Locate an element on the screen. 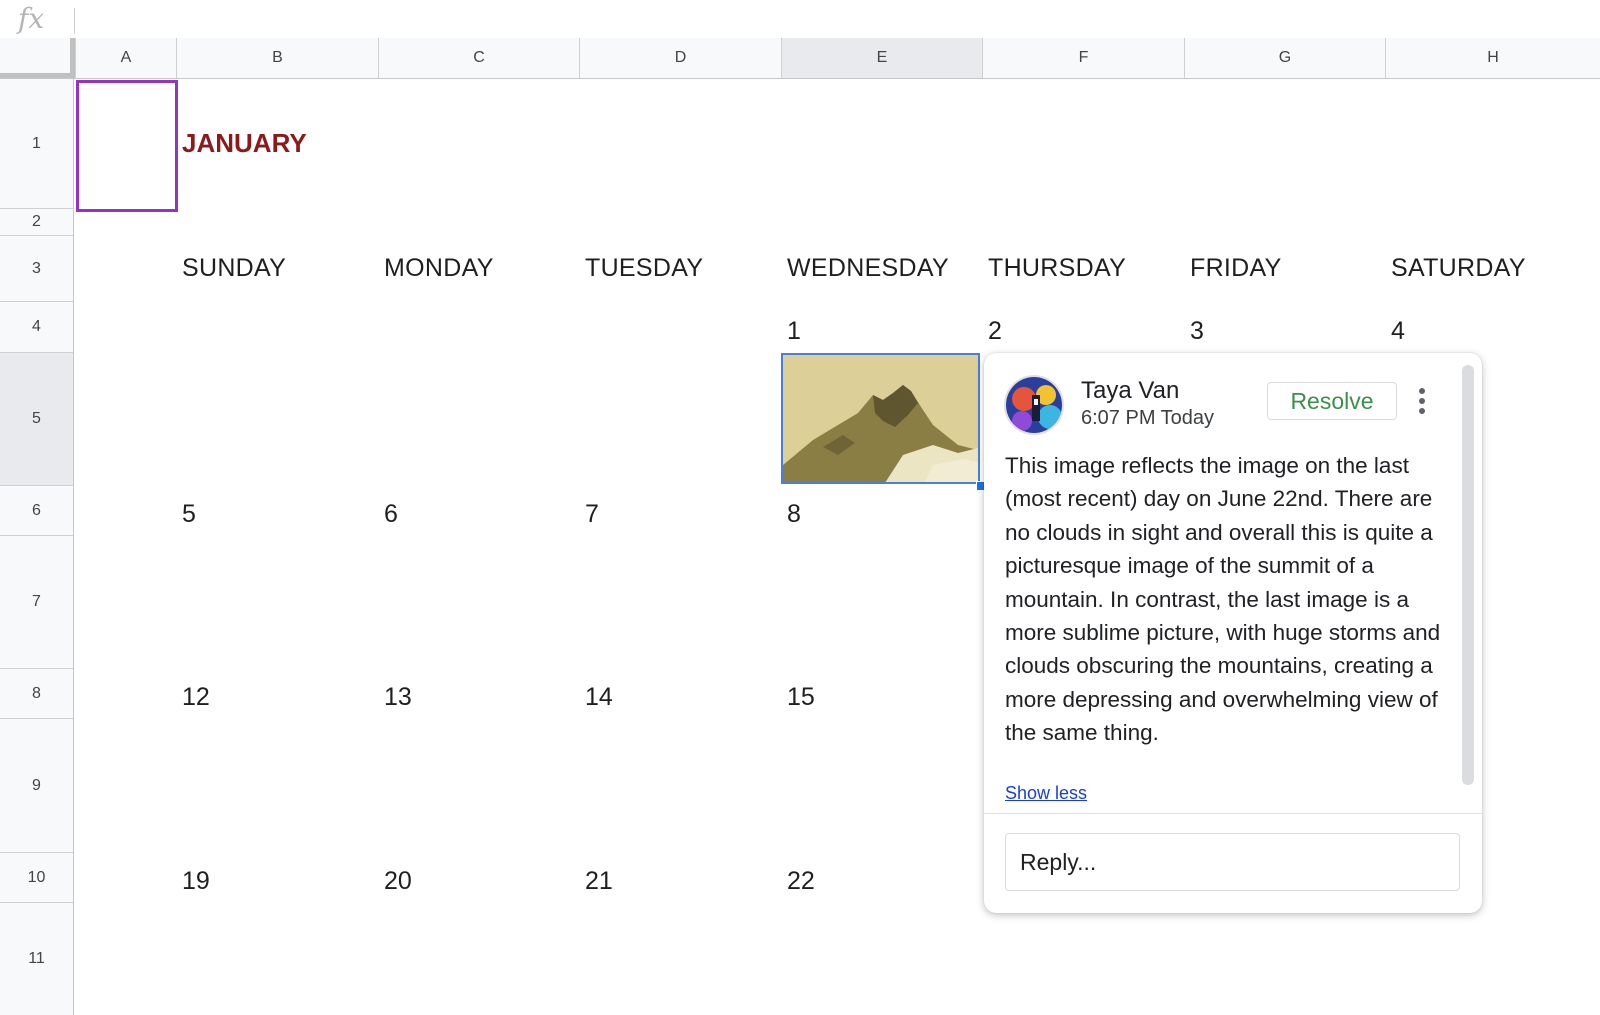  date-cell: 2 is located at coordinates (995, 331).